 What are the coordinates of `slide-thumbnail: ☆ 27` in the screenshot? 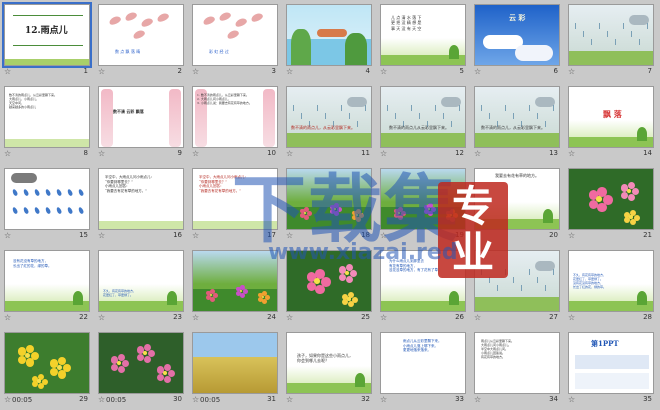 It's located at (517, 287).